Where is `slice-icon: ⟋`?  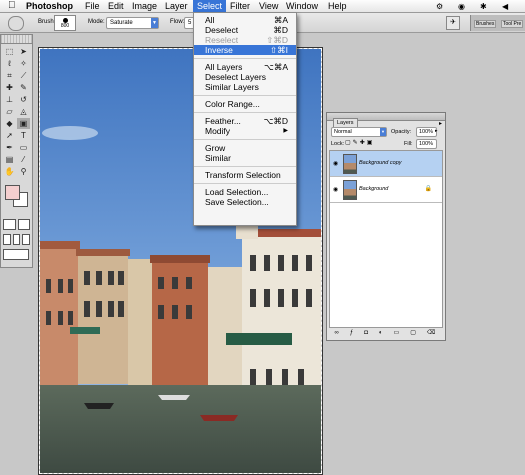
slice-icon: ⟋ is located at coordinates (23, 75).